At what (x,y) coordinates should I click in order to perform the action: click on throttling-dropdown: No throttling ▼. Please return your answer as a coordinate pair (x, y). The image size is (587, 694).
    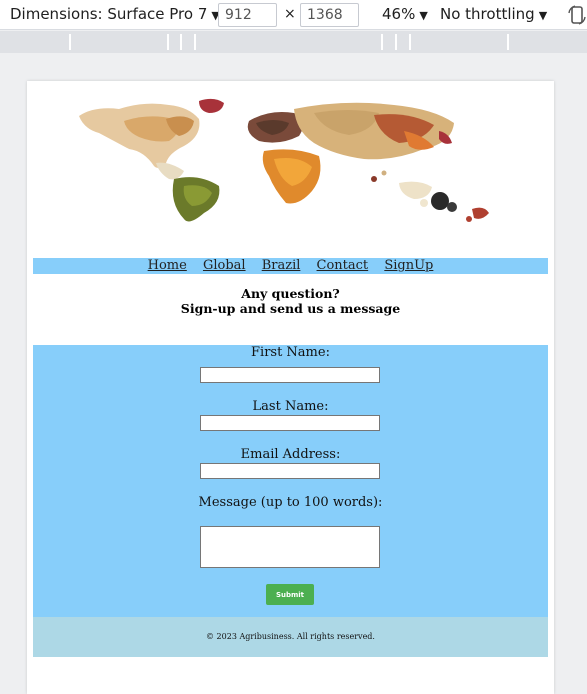
    Looking at the image, I should click on (493, 15).